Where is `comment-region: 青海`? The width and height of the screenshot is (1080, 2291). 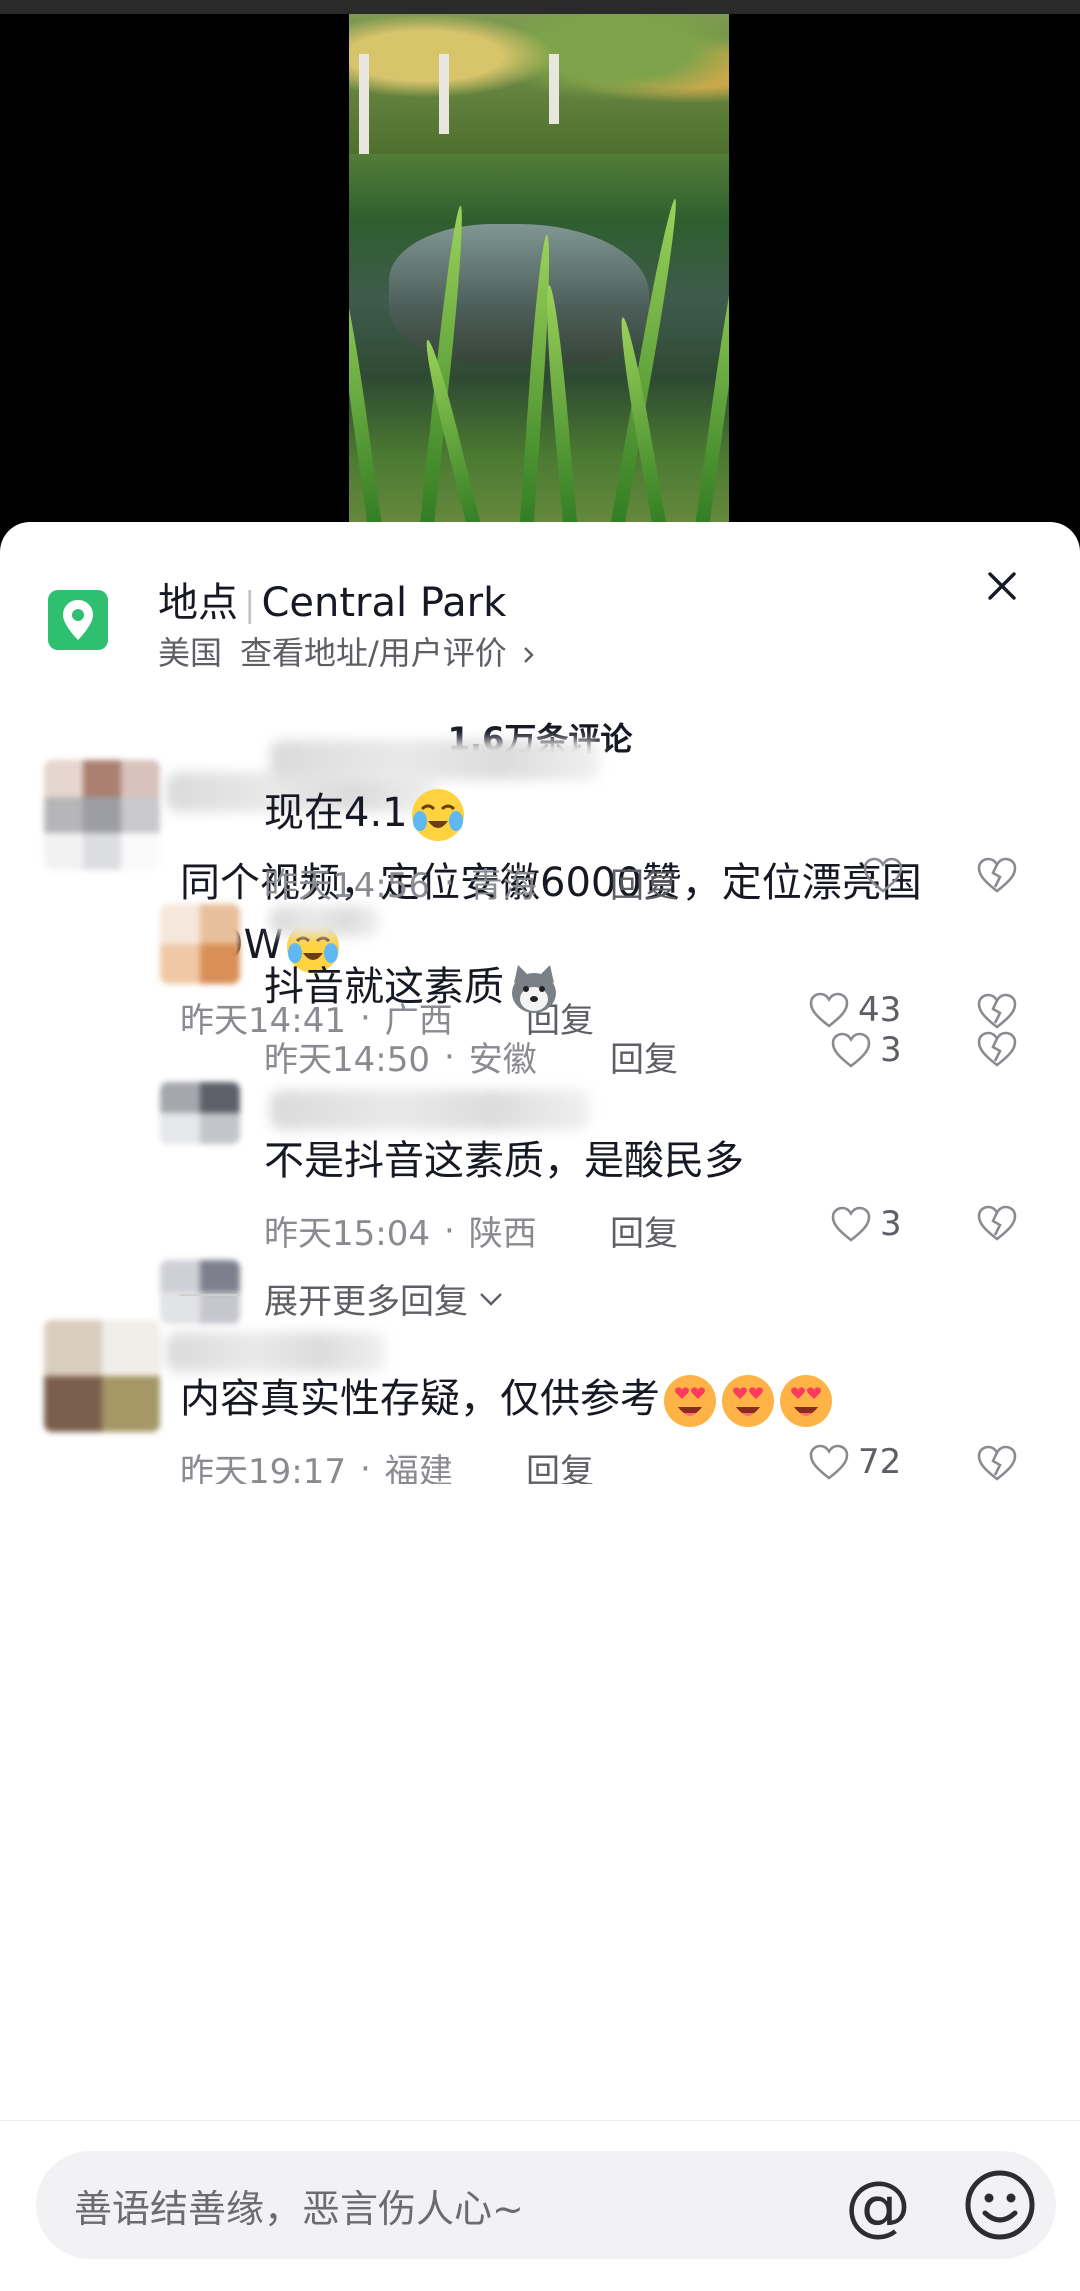 comment-region: 青海 is located at coordinates (502, 886).